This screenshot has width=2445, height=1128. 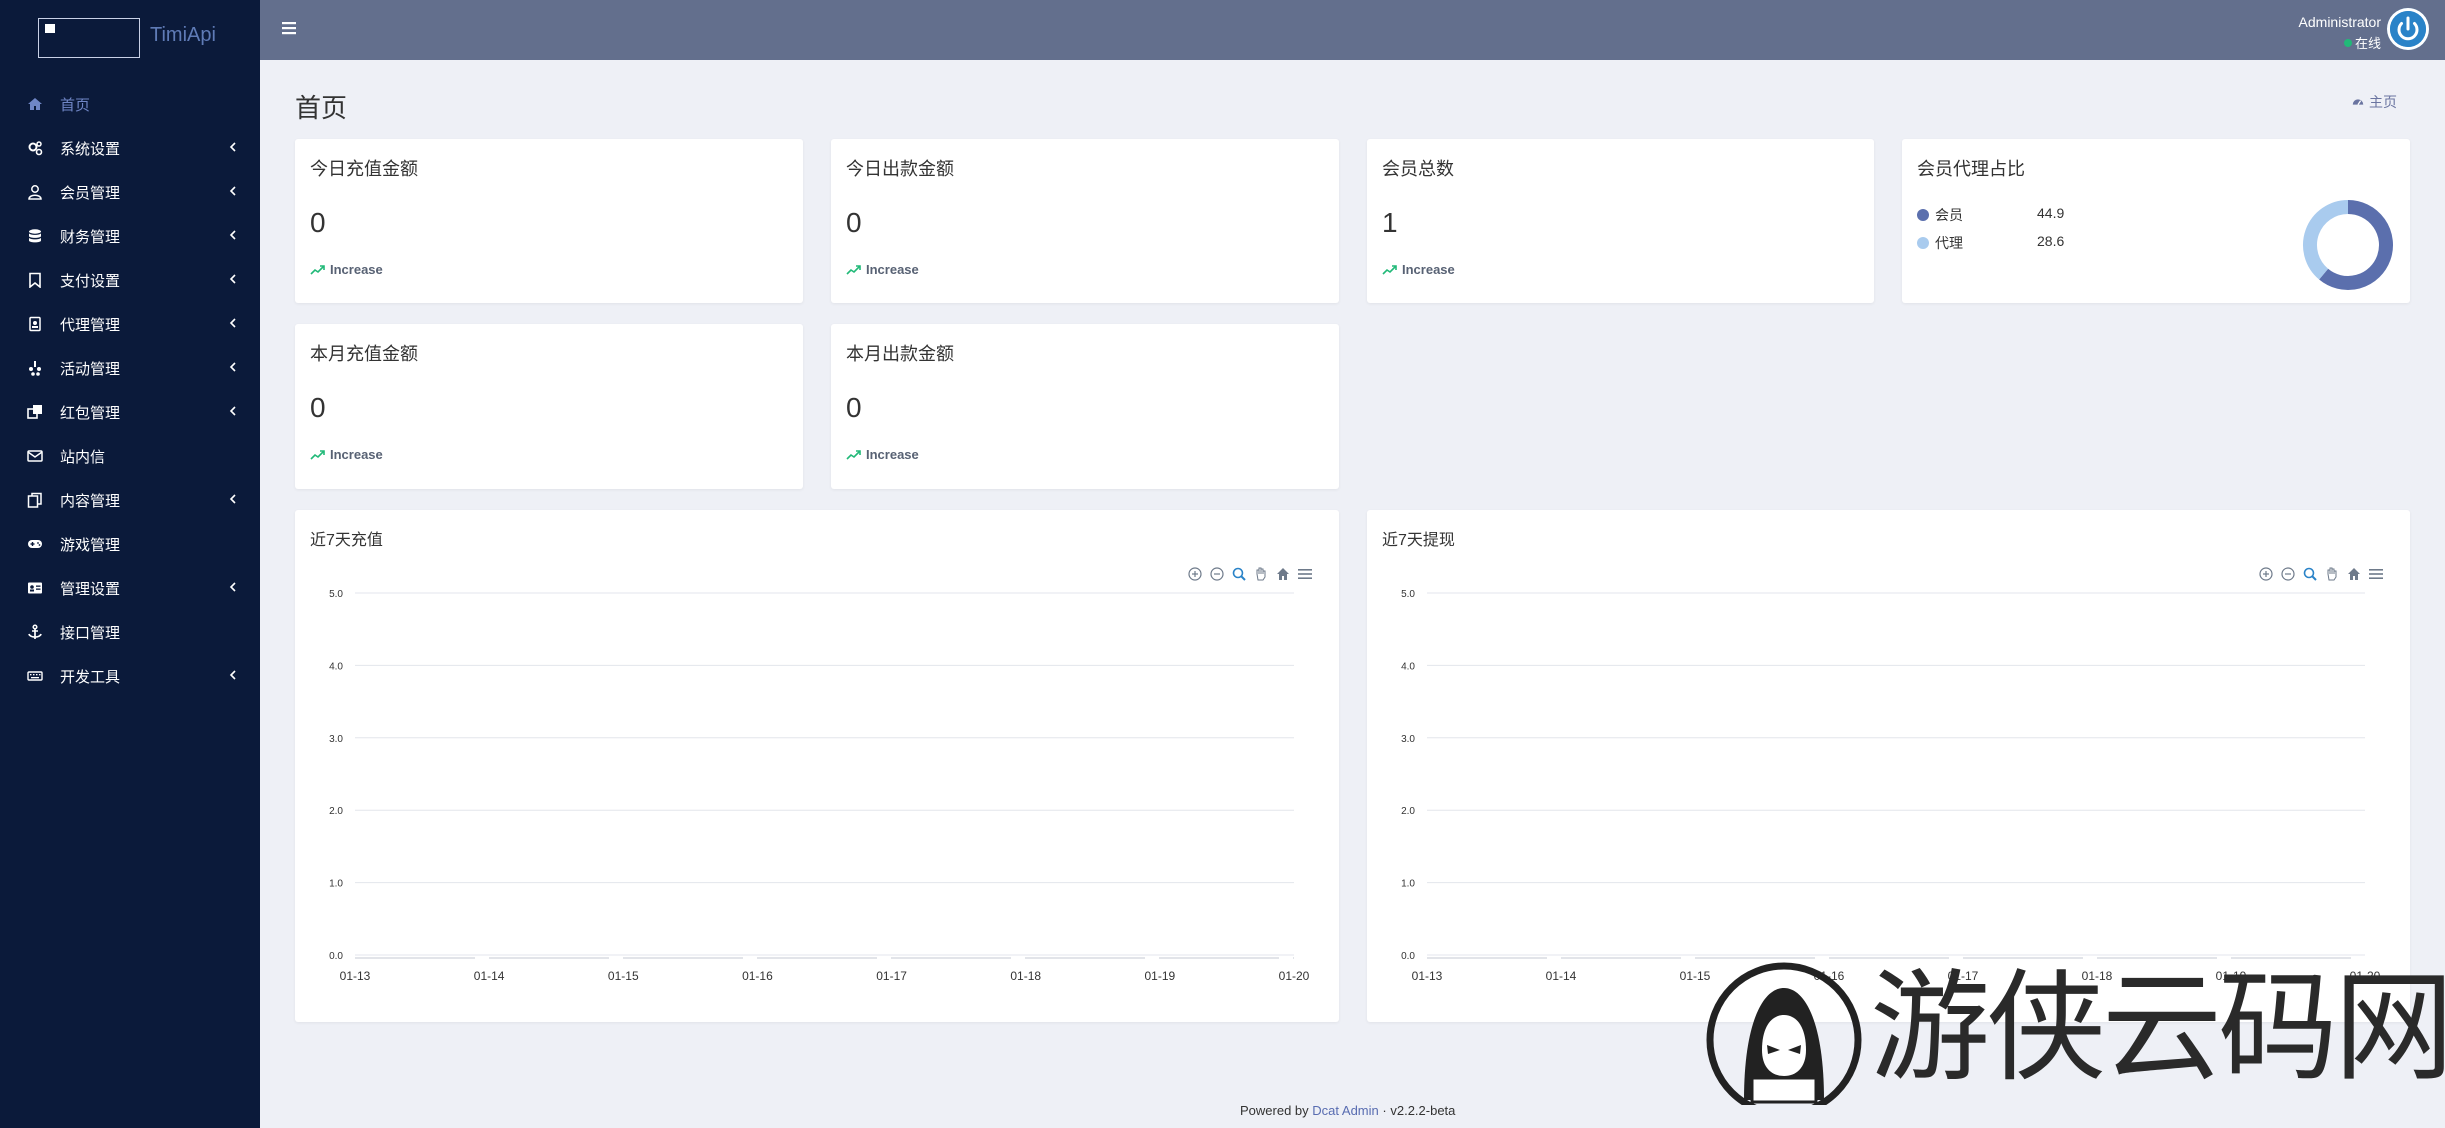 I want to click on id-badge-icon, so click(x=35, y=324).